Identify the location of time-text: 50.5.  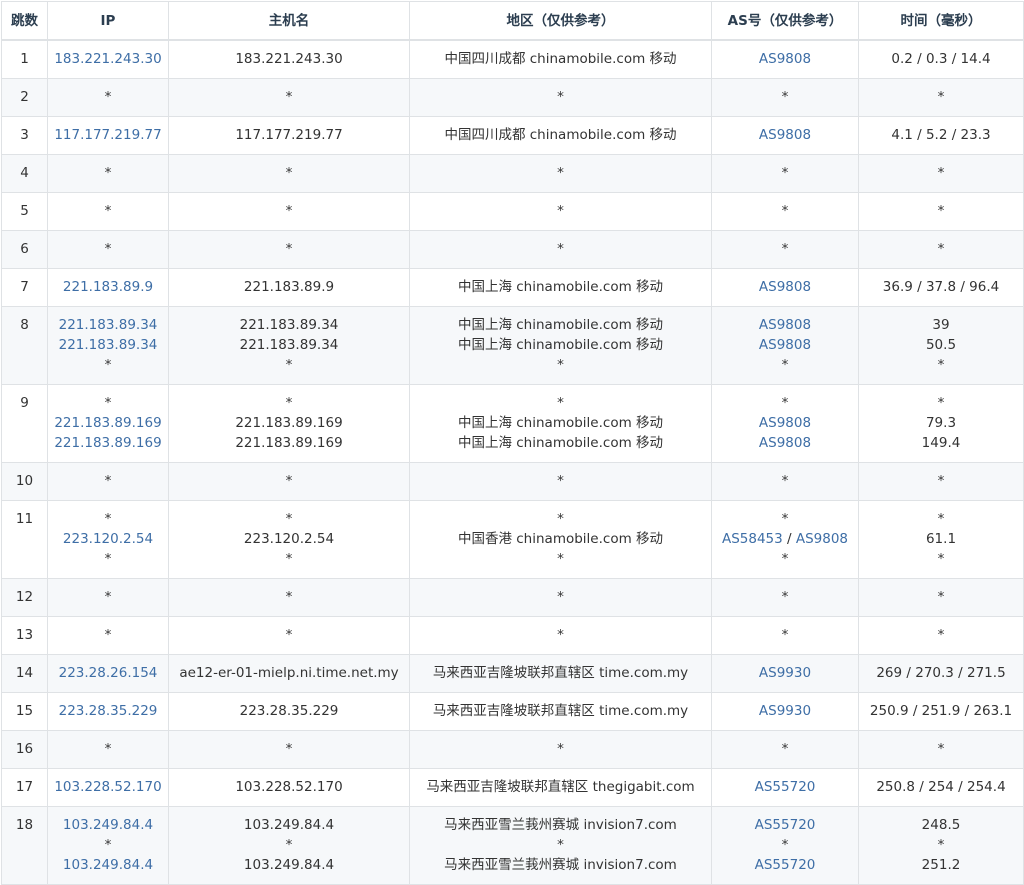
(941, 345).